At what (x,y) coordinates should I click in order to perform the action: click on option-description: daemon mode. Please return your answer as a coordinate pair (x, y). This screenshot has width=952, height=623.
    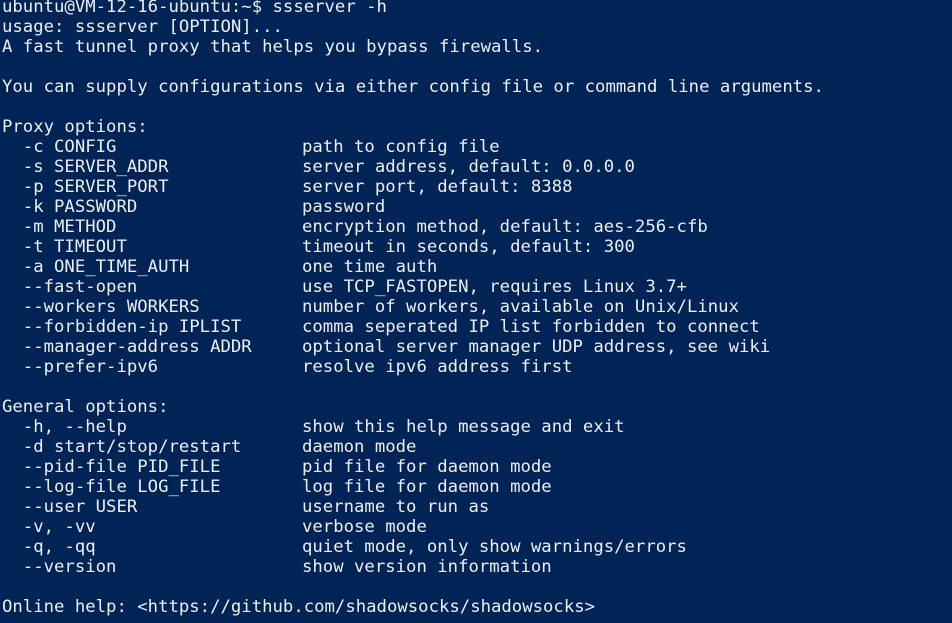
    Looking at the image, I should click on (359, 447).